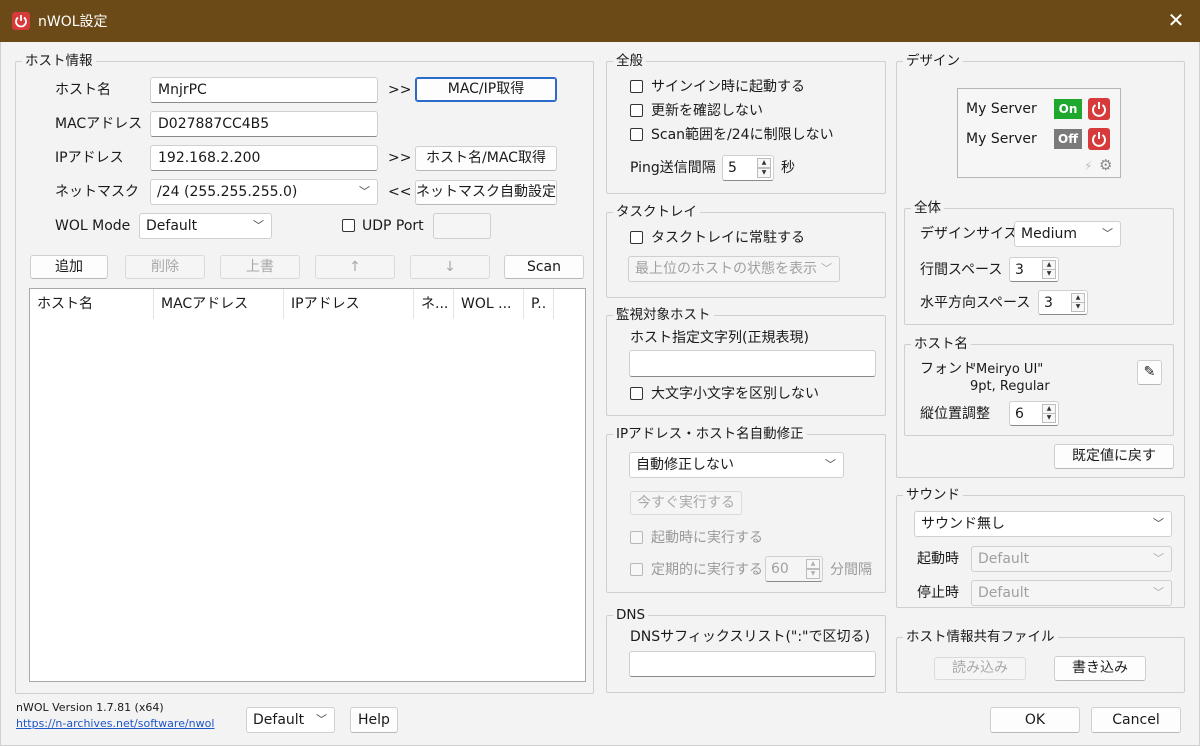  I want to click on dns-title: DNS, so click(631, 615).